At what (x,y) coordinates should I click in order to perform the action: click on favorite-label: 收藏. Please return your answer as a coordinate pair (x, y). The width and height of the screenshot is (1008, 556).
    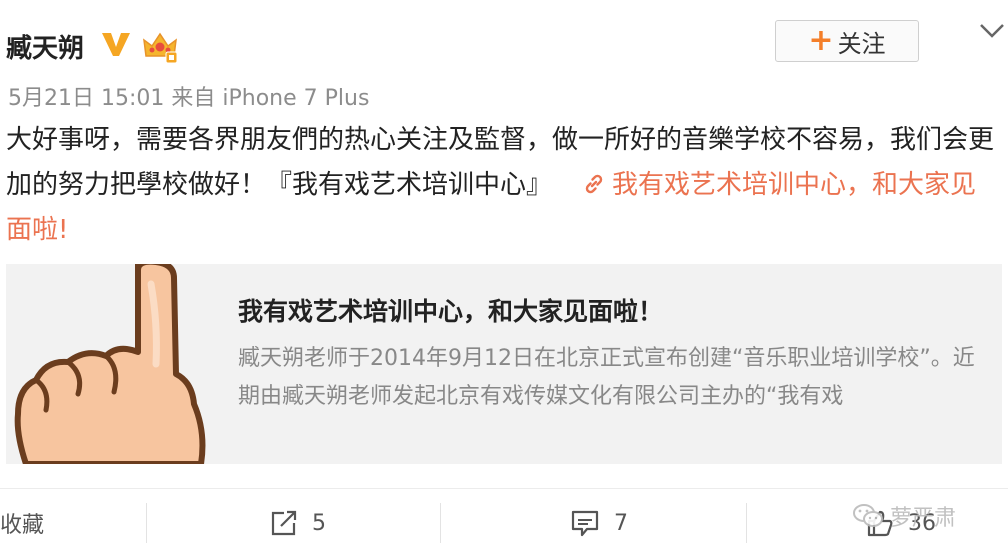
    Looking at the image, I should click on (22, 525).